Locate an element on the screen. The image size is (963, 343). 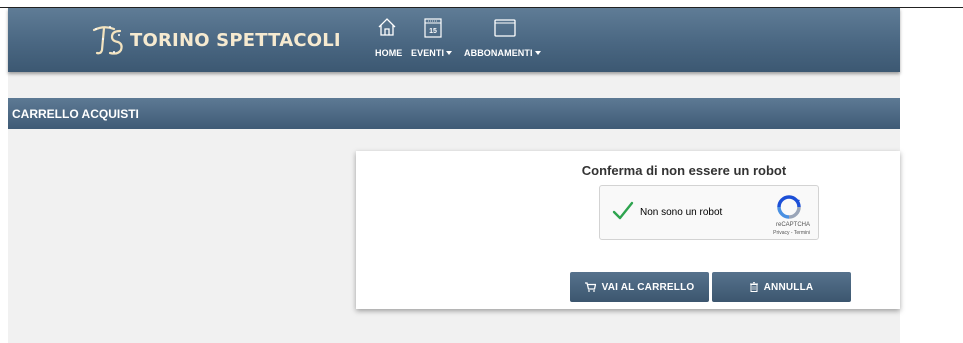
calendar-day: 15 is located at coordinates (433, 31).